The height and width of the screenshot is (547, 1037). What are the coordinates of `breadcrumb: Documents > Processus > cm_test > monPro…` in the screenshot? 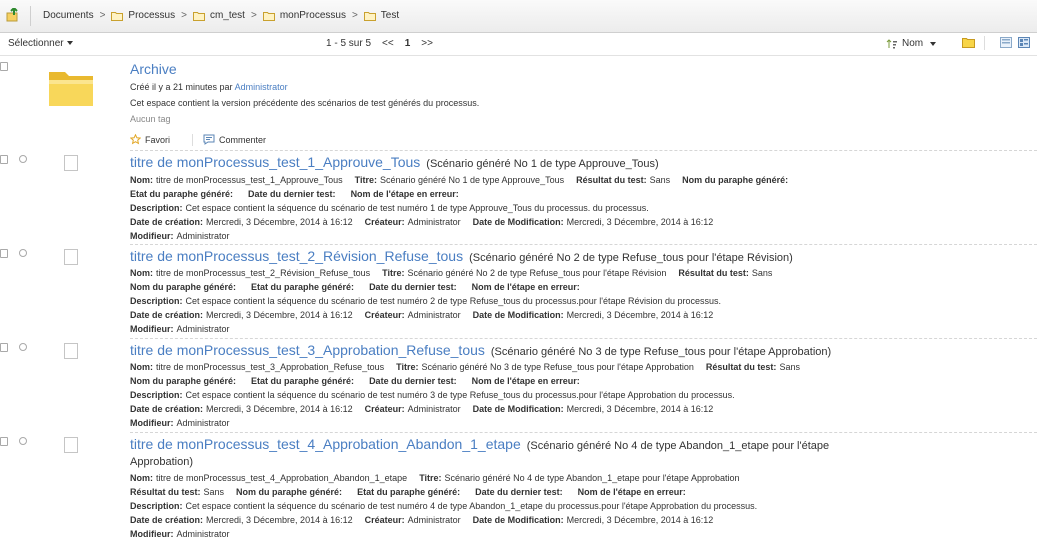 It's located at (221, 15).